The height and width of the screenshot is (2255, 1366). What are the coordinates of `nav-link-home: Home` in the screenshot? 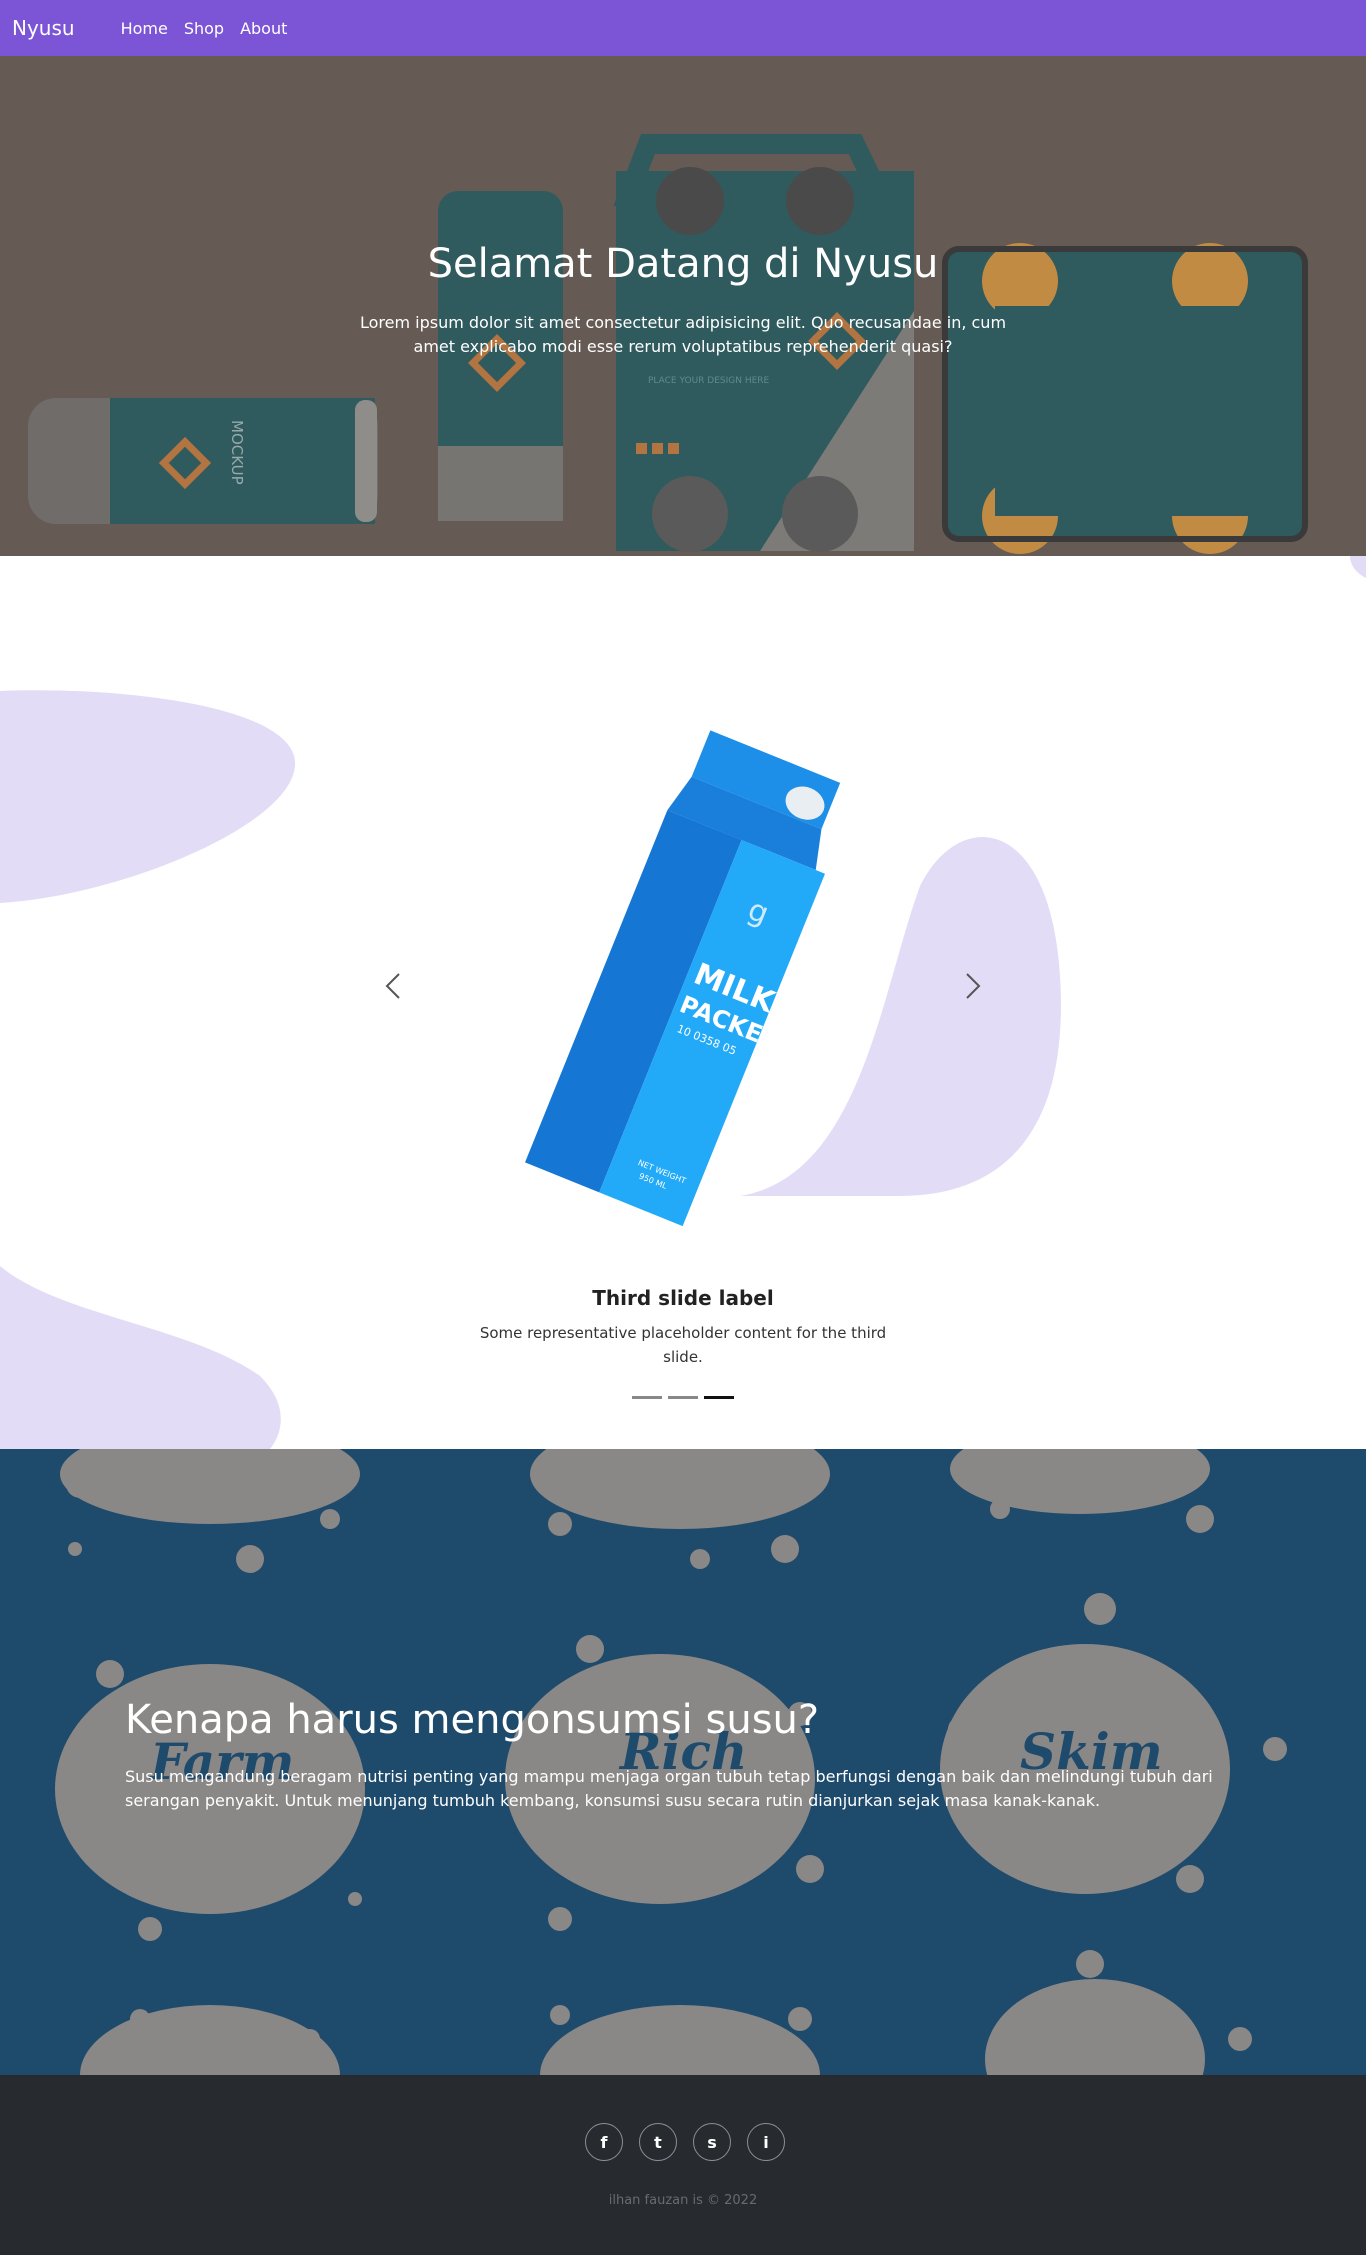 It's located at (144, 28).